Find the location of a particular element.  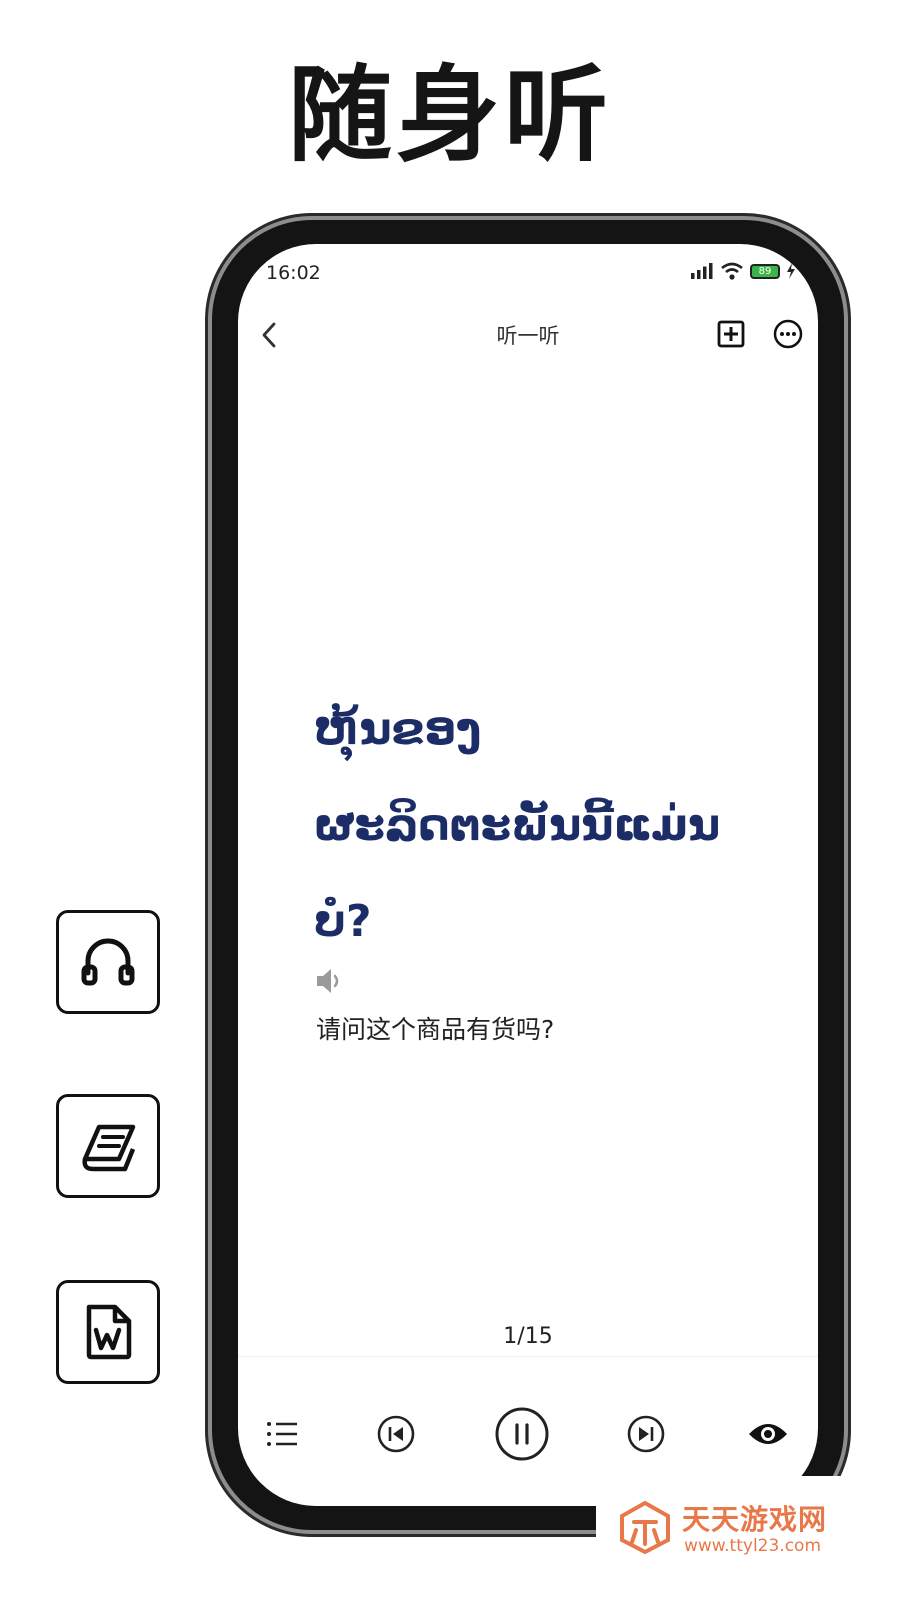

word-document-tile is located at coordinates (108, 1332).